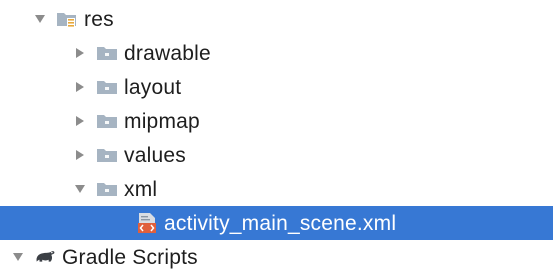 Image resolution: width=553 pixels, height=274 pixels. I want to click on tree-item-res: res, so click(276, 19).